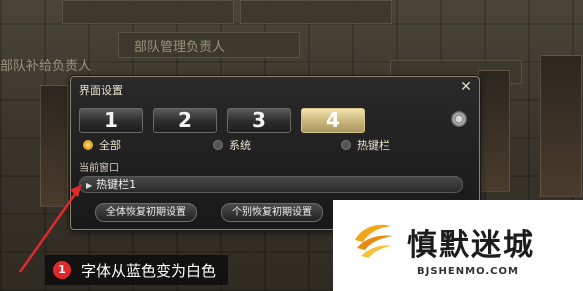 The height and width of the screenshot is (291, 583). I want to click on watermark: 慎默迷城 BJSHENMO.COM, so click(458, 245).